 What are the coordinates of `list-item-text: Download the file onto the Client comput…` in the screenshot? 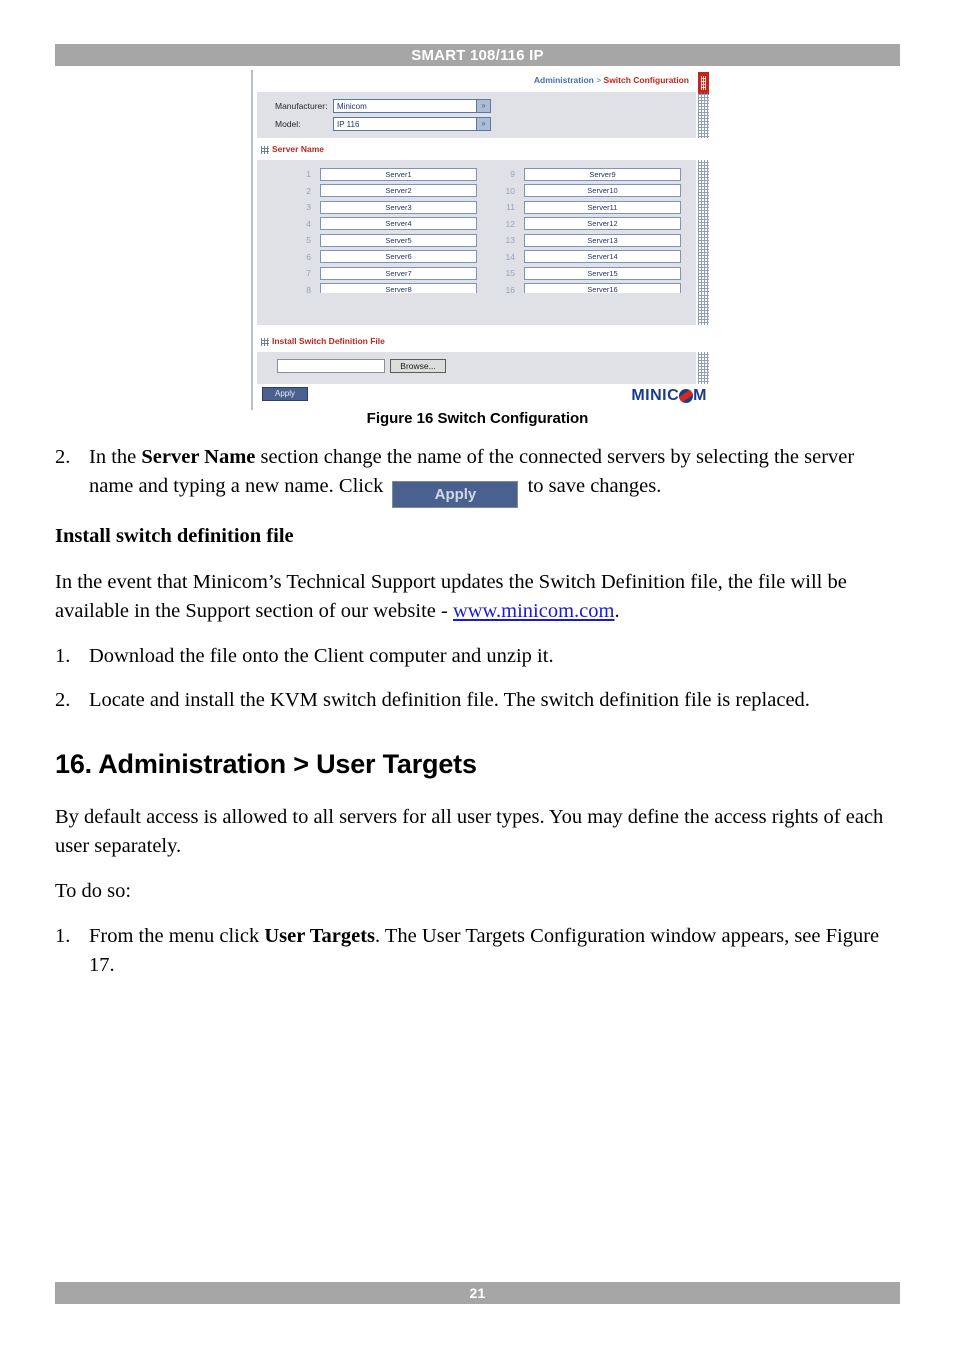 It's located at (321, 656).